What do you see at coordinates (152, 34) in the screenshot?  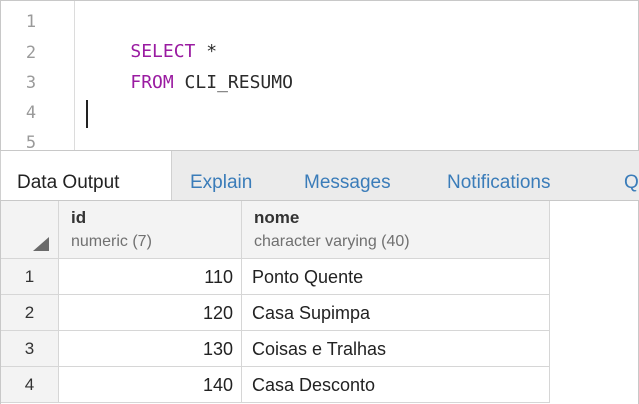 I see `code-line-1: SELECT *` at bounding box center [152, 34].